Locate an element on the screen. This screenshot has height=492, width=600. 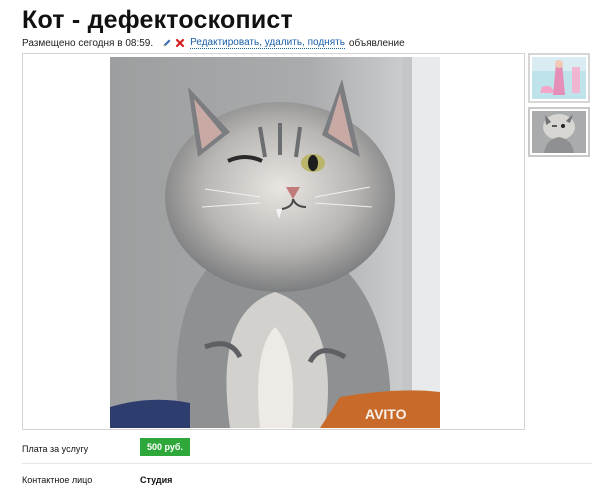
watermark-text: AVITO is located at coordinates (386, 414).